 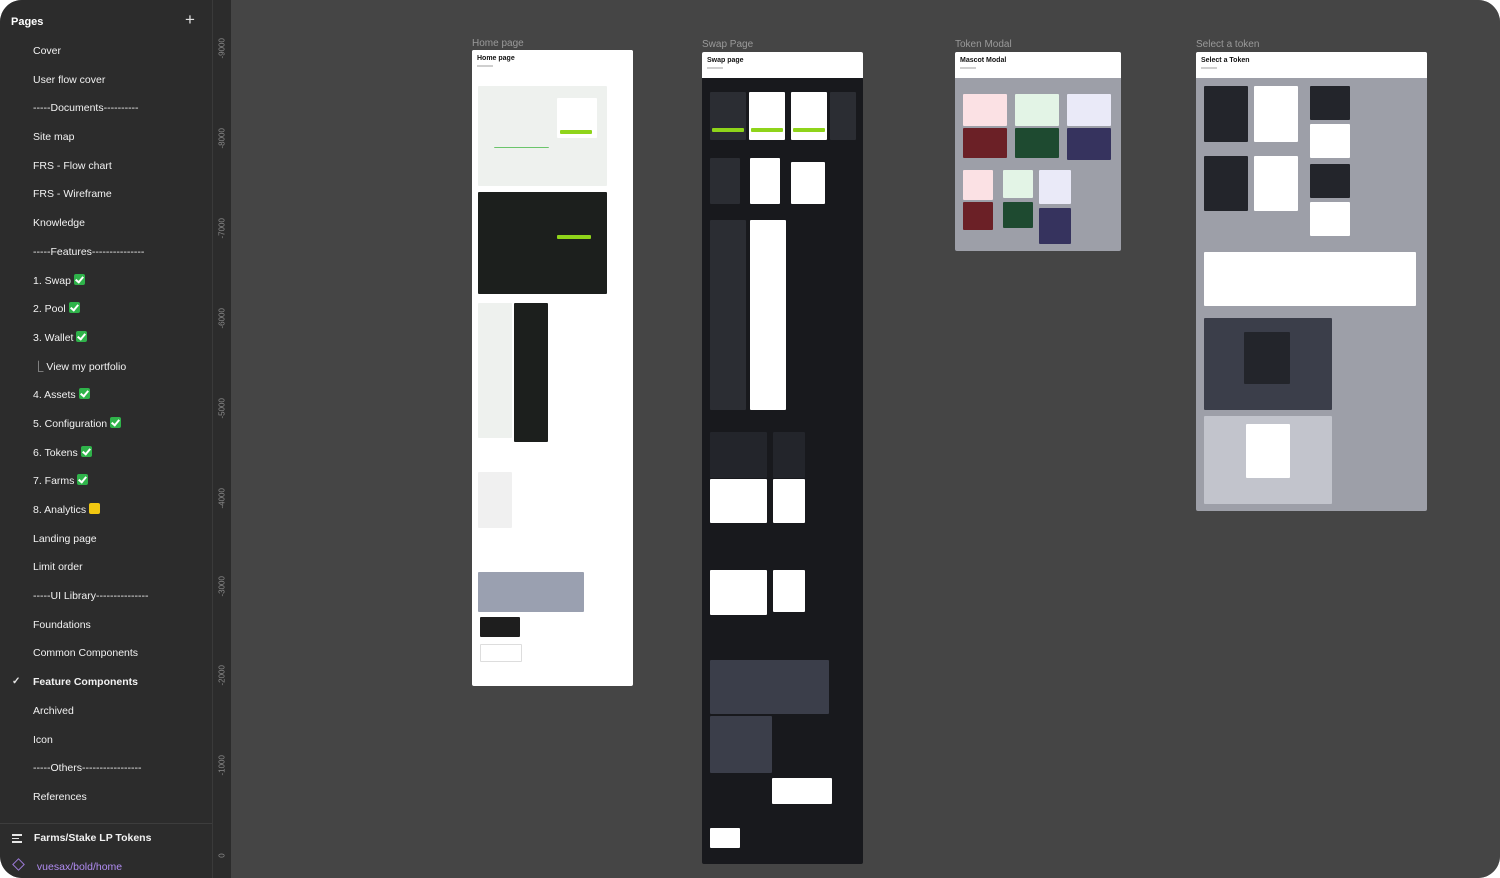 I want to click on ruler-tick: -7000, so click(x=222, y=228).